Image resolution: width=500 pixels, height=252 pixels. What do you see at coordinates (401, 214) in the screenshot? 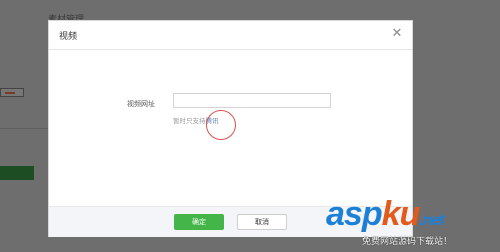
I see `watermark-brand-ku: ku` at bounding box center [401, 214].